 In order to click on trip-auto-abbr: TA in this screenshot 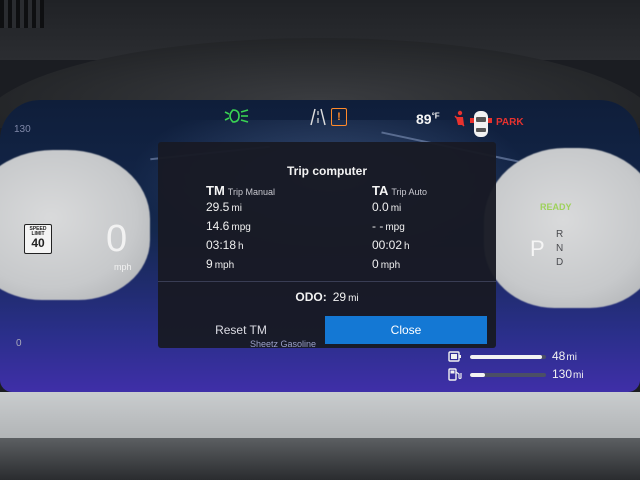, I will do `click(380, 190)`.